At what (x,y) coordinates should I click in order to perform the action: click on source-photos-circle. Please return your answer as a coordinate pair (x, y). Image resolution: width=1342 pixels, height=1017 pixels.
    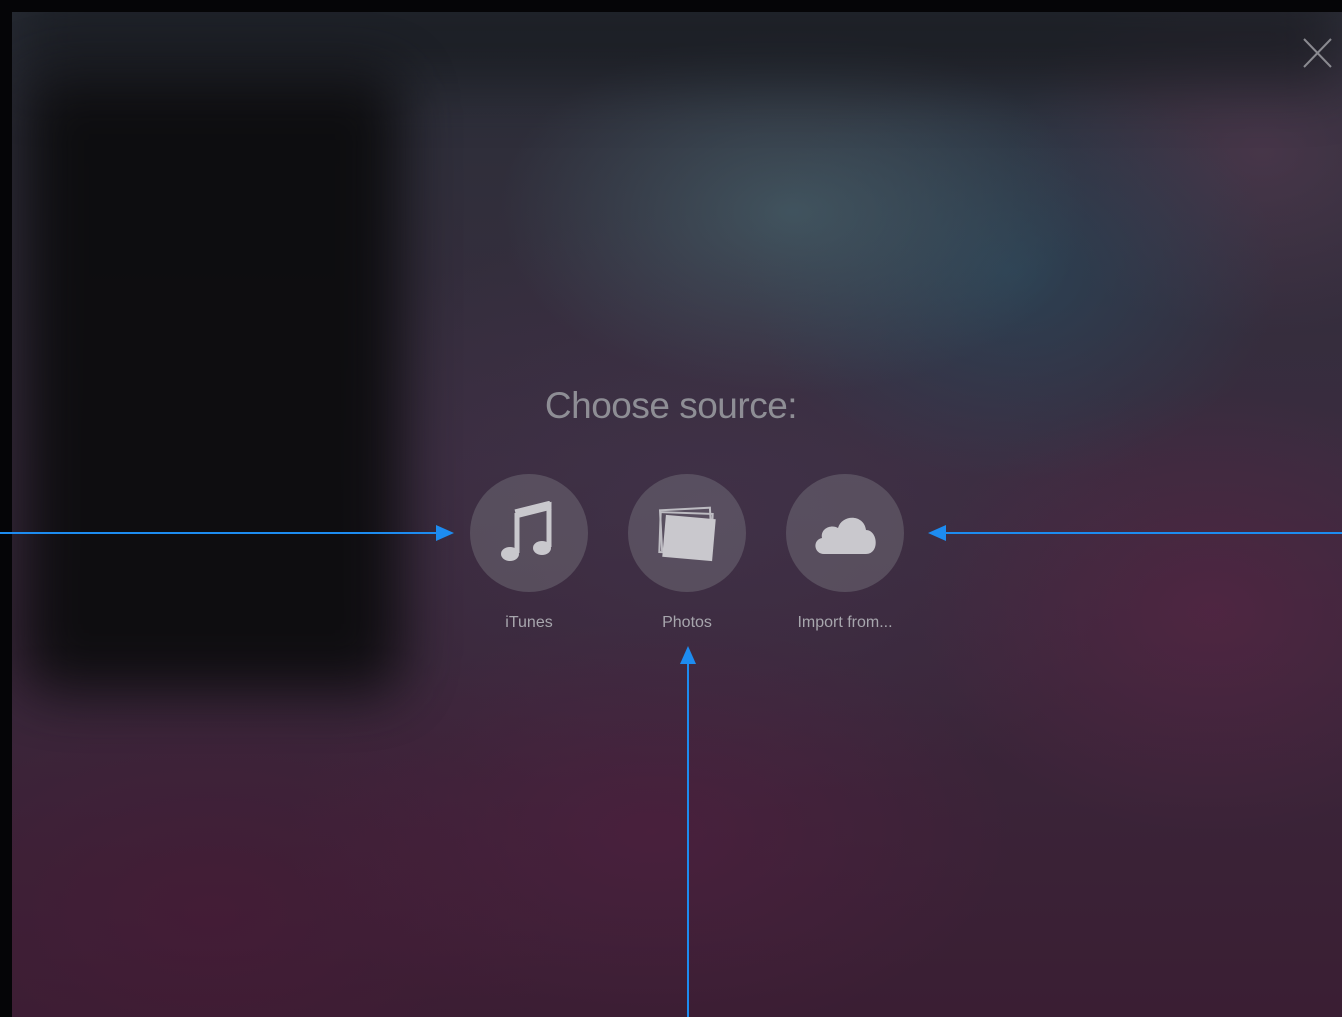
    Looking at the image, I should click on (687, 533).